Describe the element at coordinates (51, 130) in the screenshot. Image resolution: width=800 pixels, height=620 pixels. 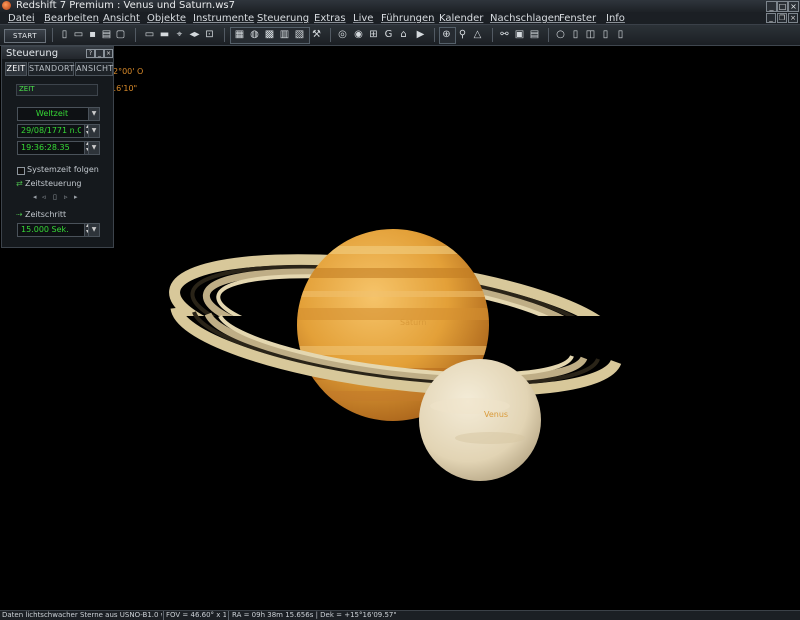
I see `date-value: 29/08/1771 n.Chr.` at that location.